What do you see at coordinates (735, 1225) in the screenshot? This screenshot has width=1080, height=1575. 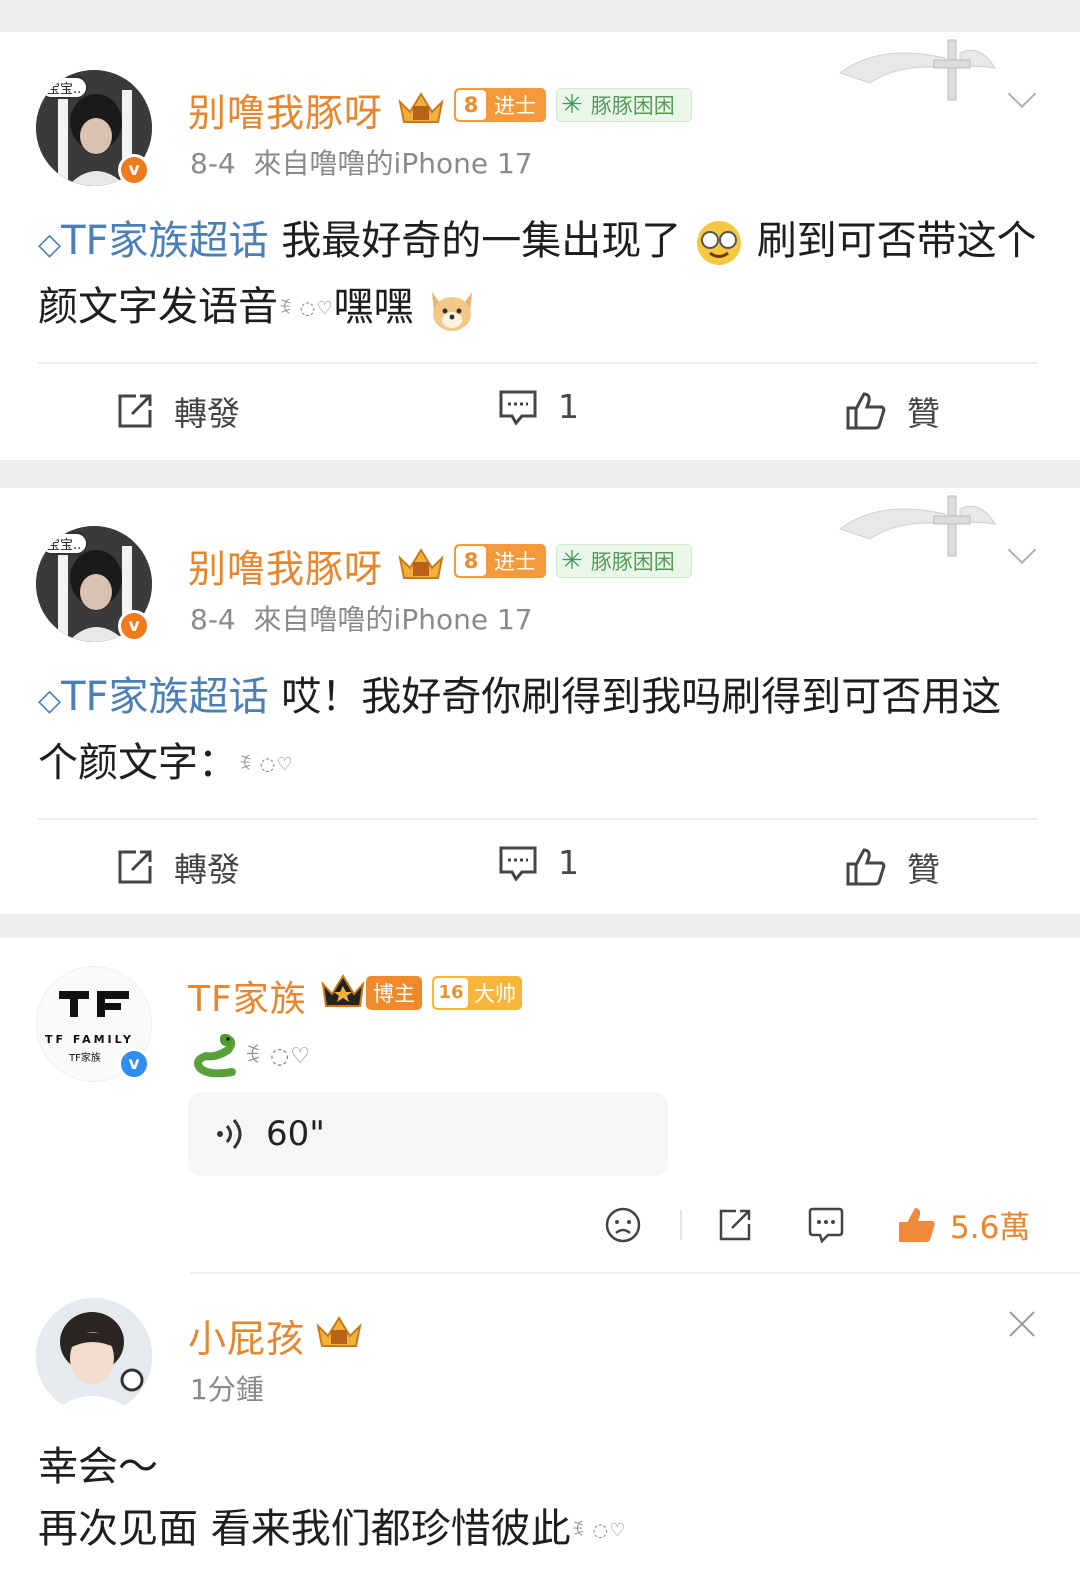 I see `share-icon` at bounding box center [735, 1225].